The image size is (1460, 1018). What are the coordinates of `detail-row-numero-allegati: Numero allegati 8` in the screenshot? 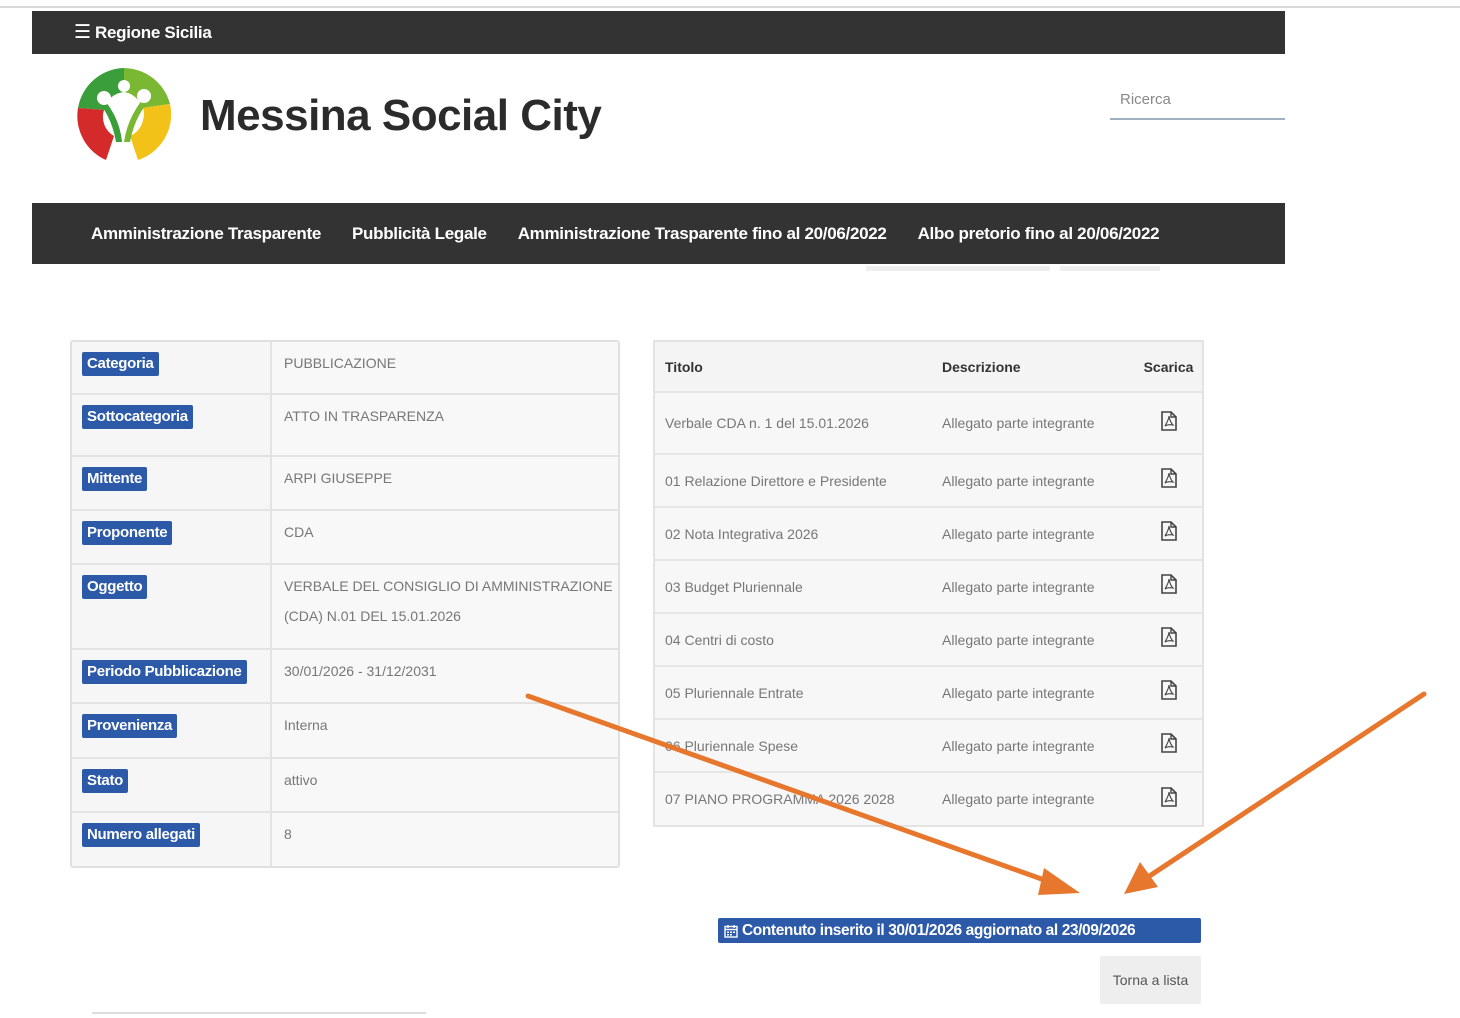 It's located at (345, 839).